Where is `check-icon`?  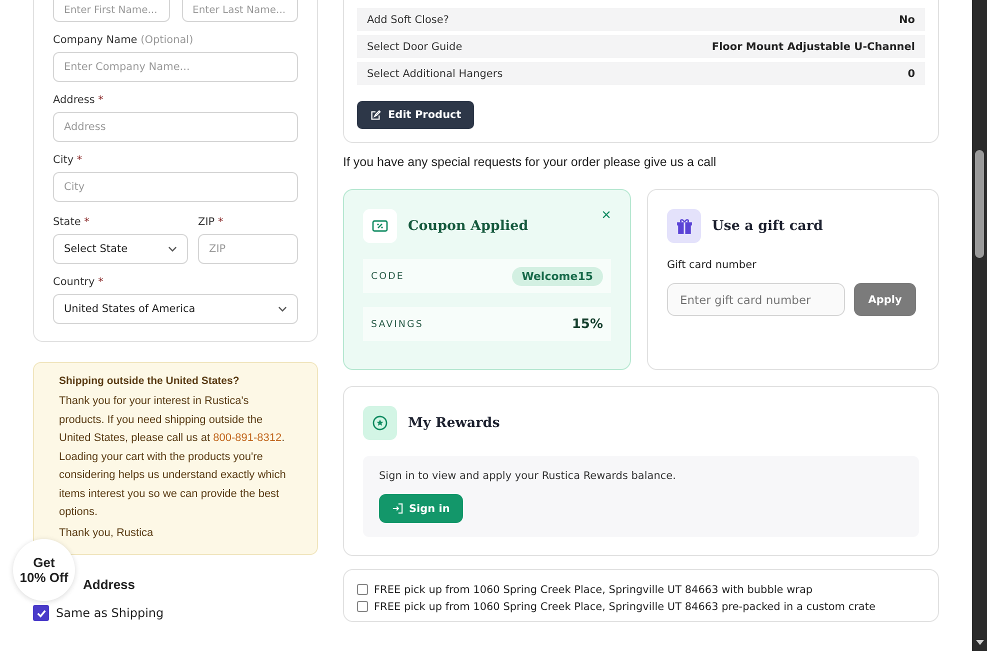
check-icon is located at coordinates (41, 613).